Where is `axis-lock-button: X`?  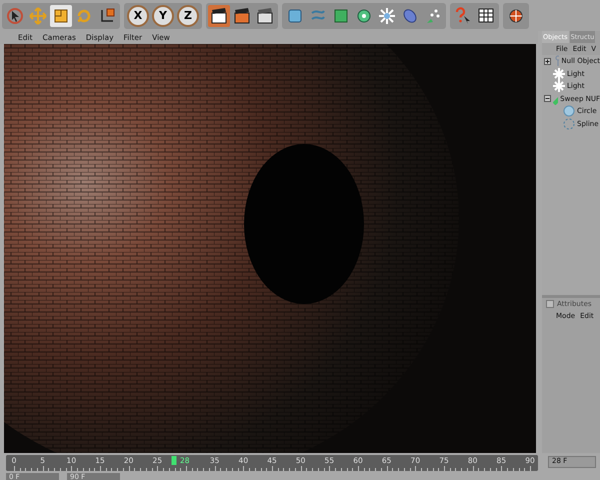 axis-lock-button: X is located at coordinates (138, 15).